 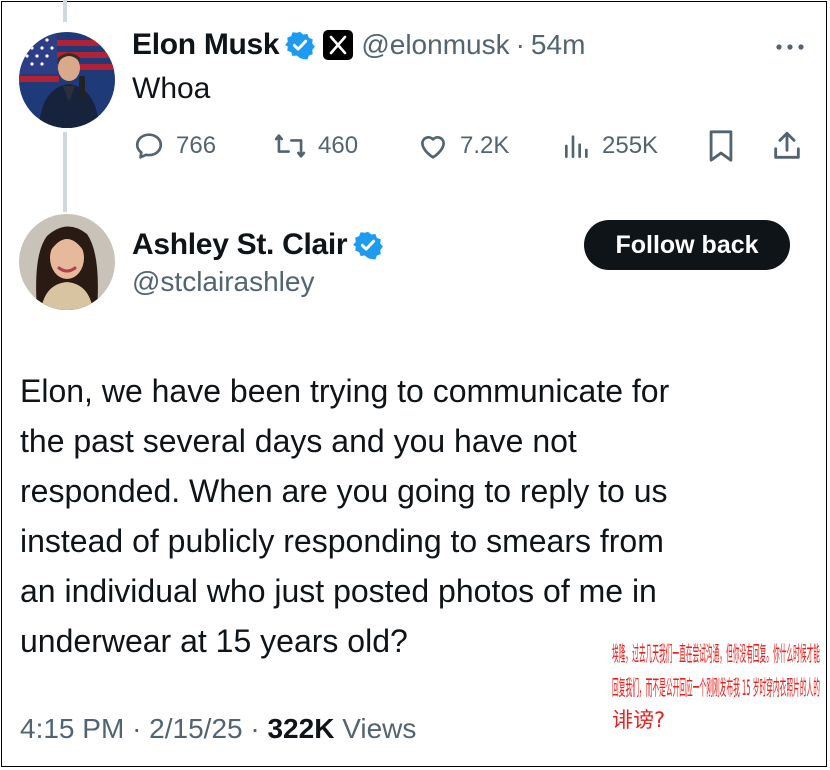 I want to click on post-meta: 4:15 PM · 2/15/25 · 322K Views, so click(x=218, y=729).